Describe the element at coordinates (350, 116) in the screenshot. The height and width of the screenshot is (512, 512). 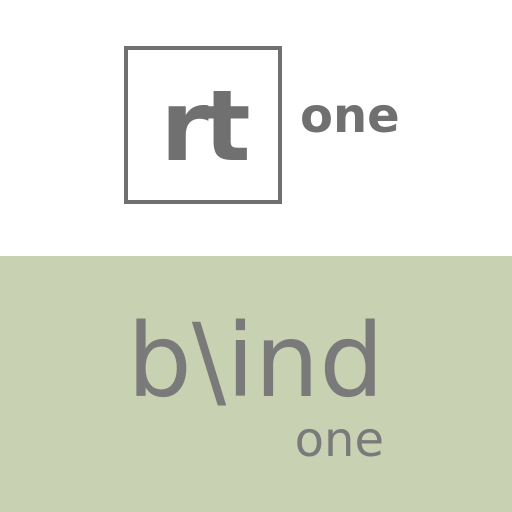
I see `rt-logo-suffix: one` at that location.